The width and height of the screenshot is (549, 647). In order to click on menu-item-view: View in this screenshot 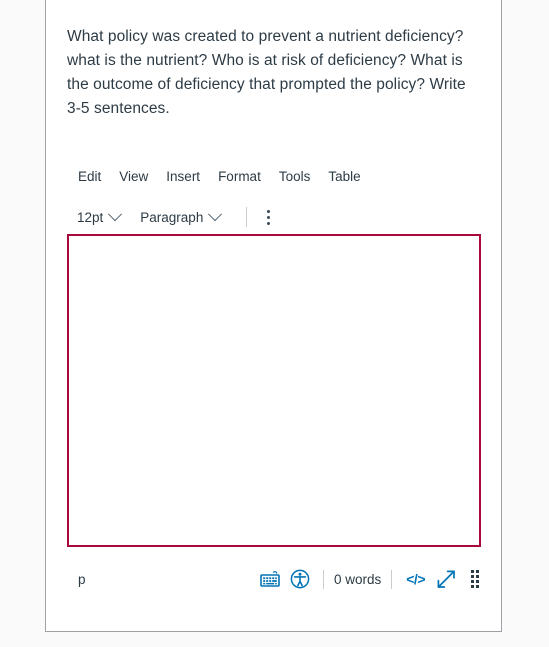, I will do `click(133, 176)`.